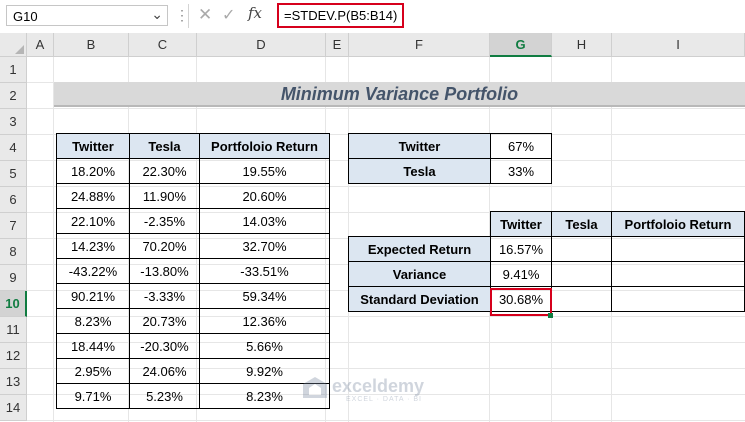 Image resolution: width=745 pixels, height=422 pixels. What do you see at coordinates (13, 278) in the screenshot?
I see `row-header-9: 9` at bounding box center [13, 278].